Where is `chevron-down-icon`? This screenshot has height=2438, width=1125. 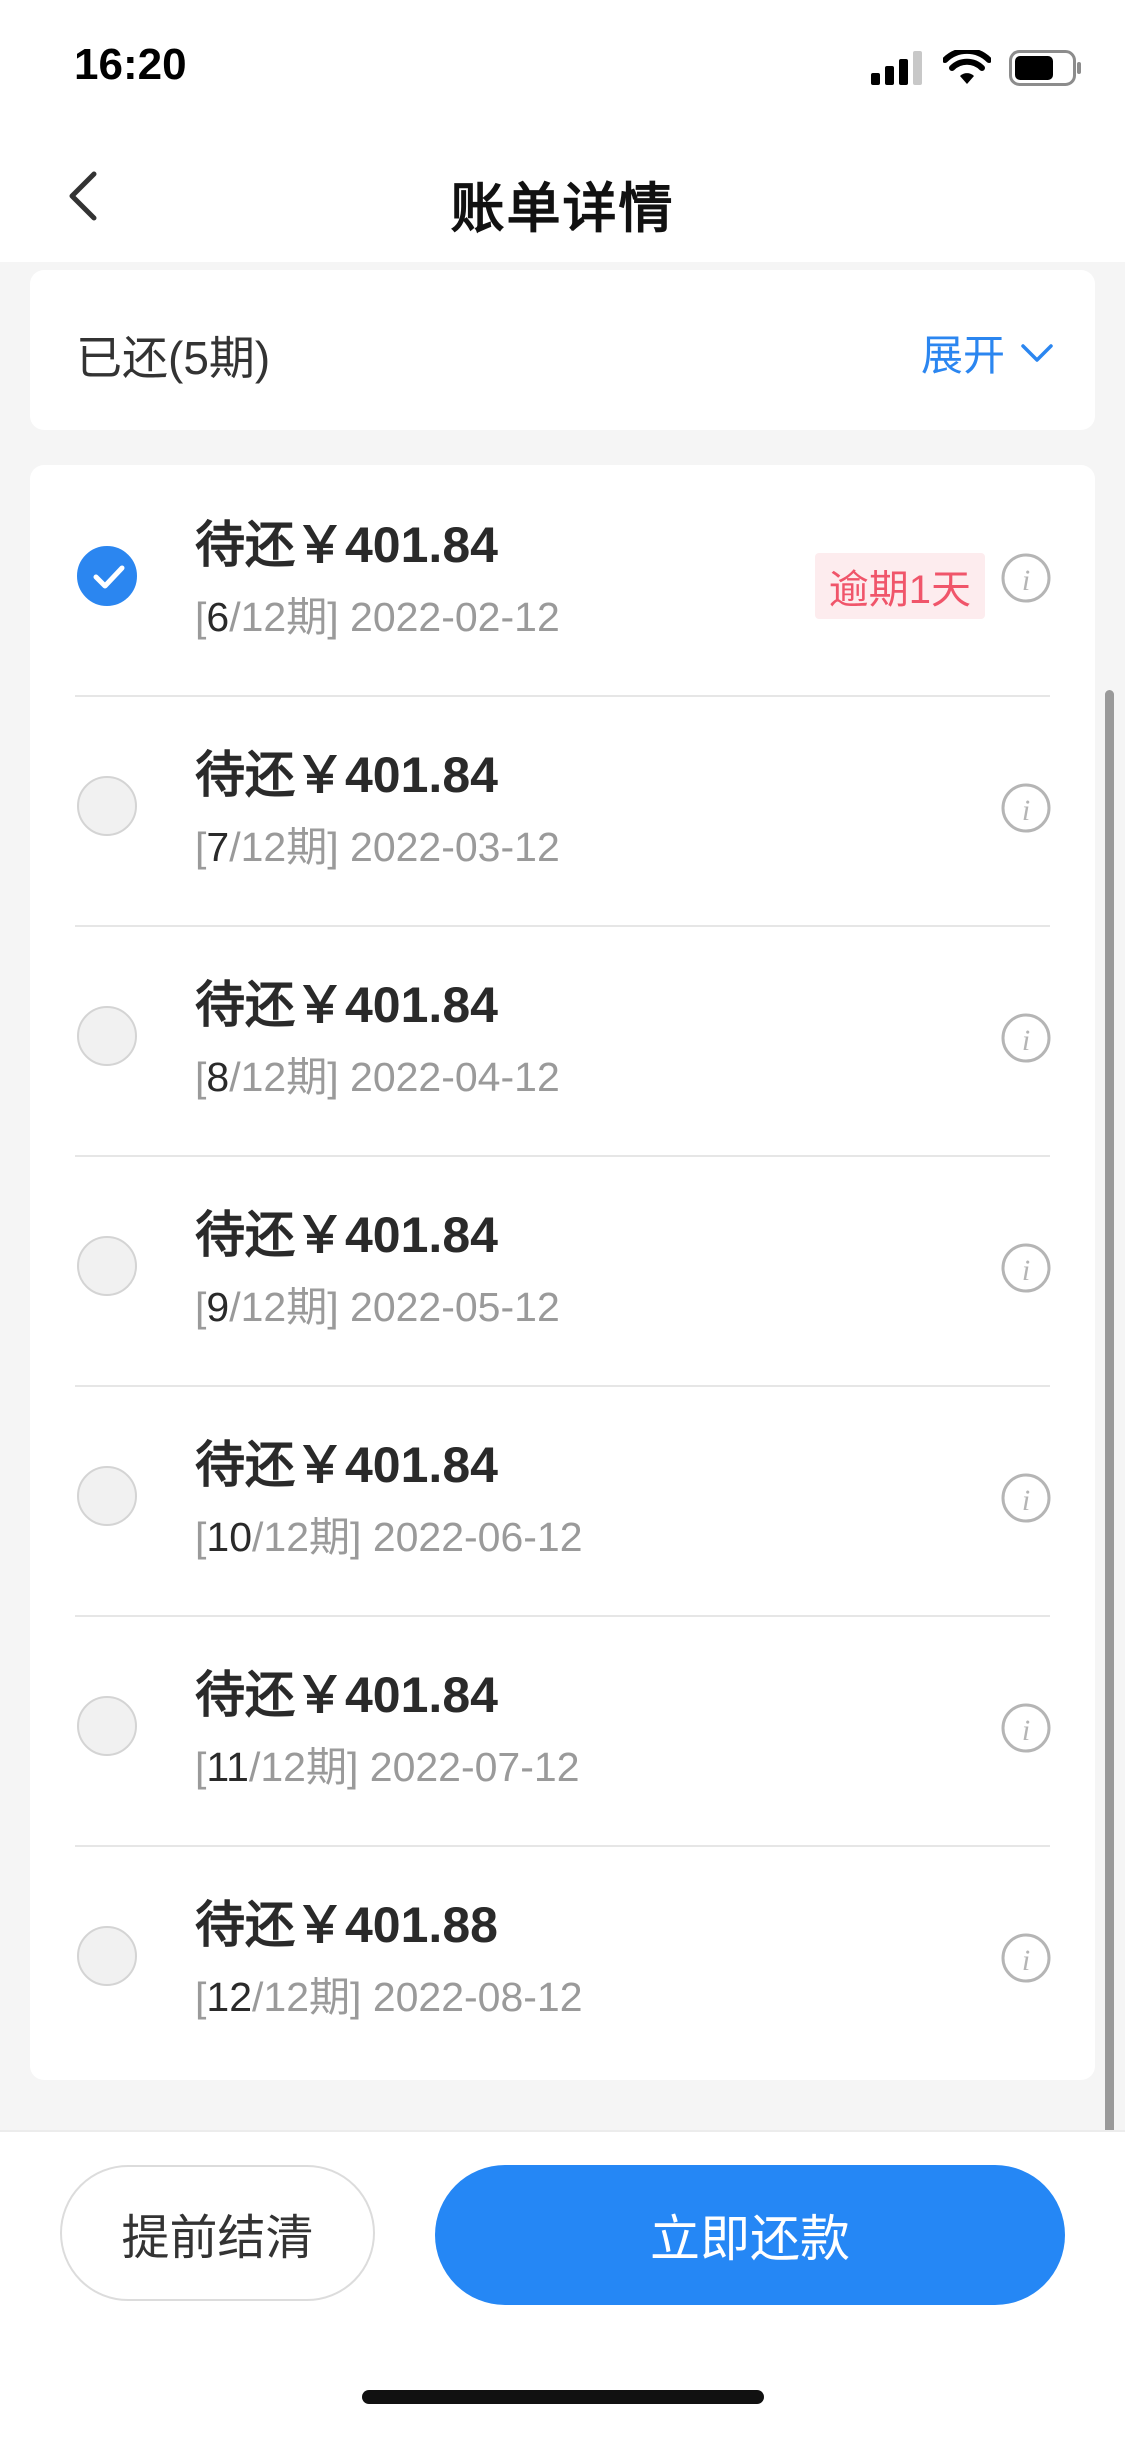
chevron-down-icon is located at coordinates (1037, 352).